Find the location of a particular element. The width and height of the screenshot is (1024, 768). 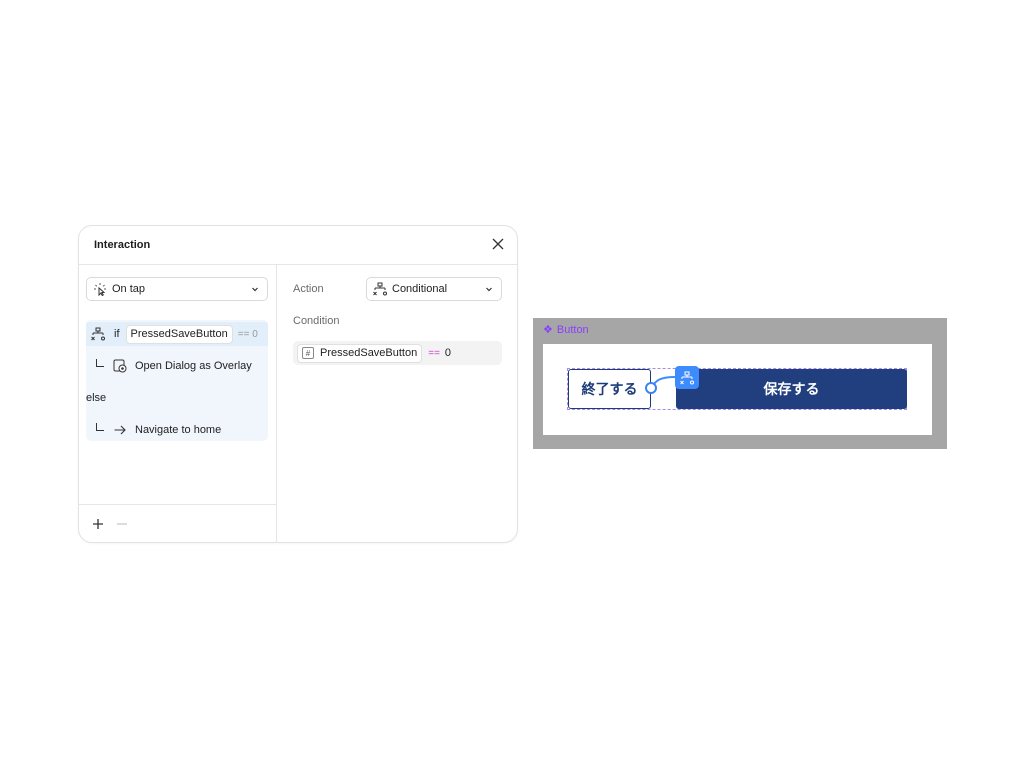

condition-label: Condition is located at coordinates (316, 321).